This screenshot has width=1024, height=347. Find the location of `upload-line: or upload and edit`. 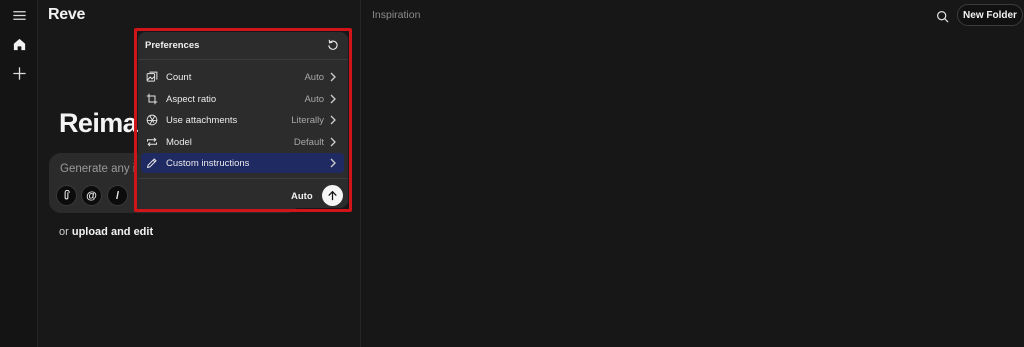

upload-line: or upload and edit is located at coordinates (106, 232).